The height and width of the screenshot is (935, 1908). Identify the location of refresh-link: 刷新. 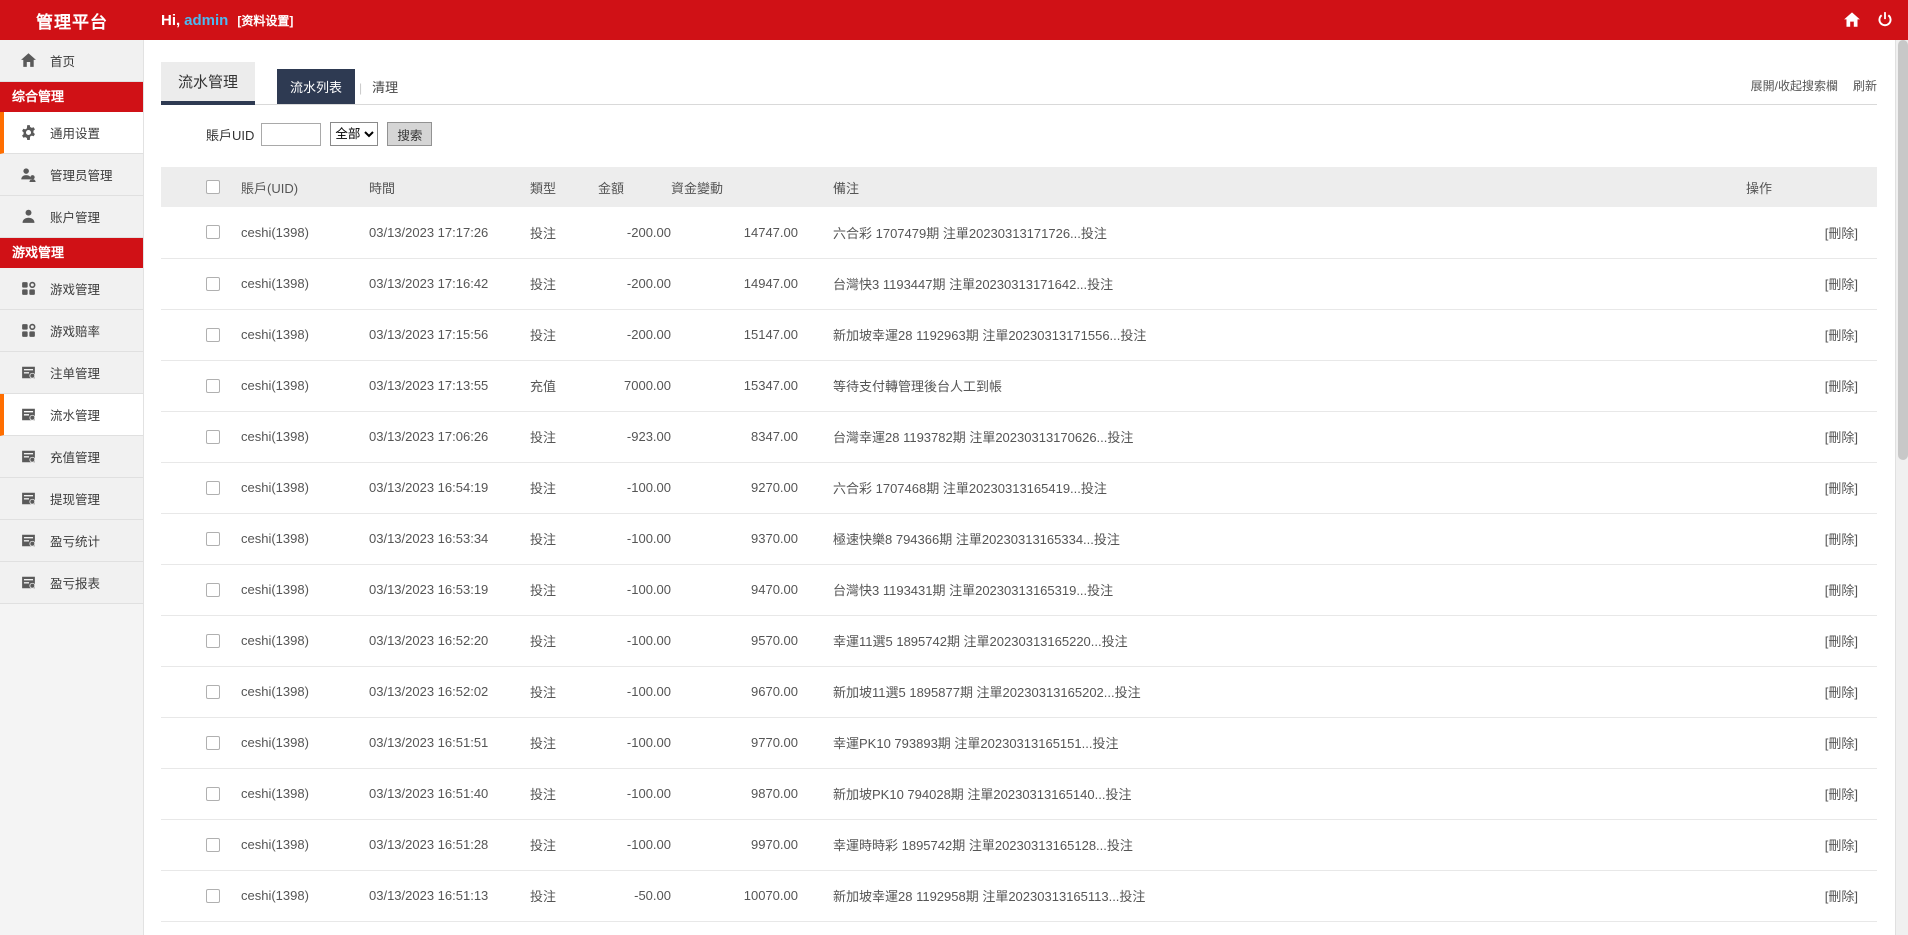
(1865, 85).